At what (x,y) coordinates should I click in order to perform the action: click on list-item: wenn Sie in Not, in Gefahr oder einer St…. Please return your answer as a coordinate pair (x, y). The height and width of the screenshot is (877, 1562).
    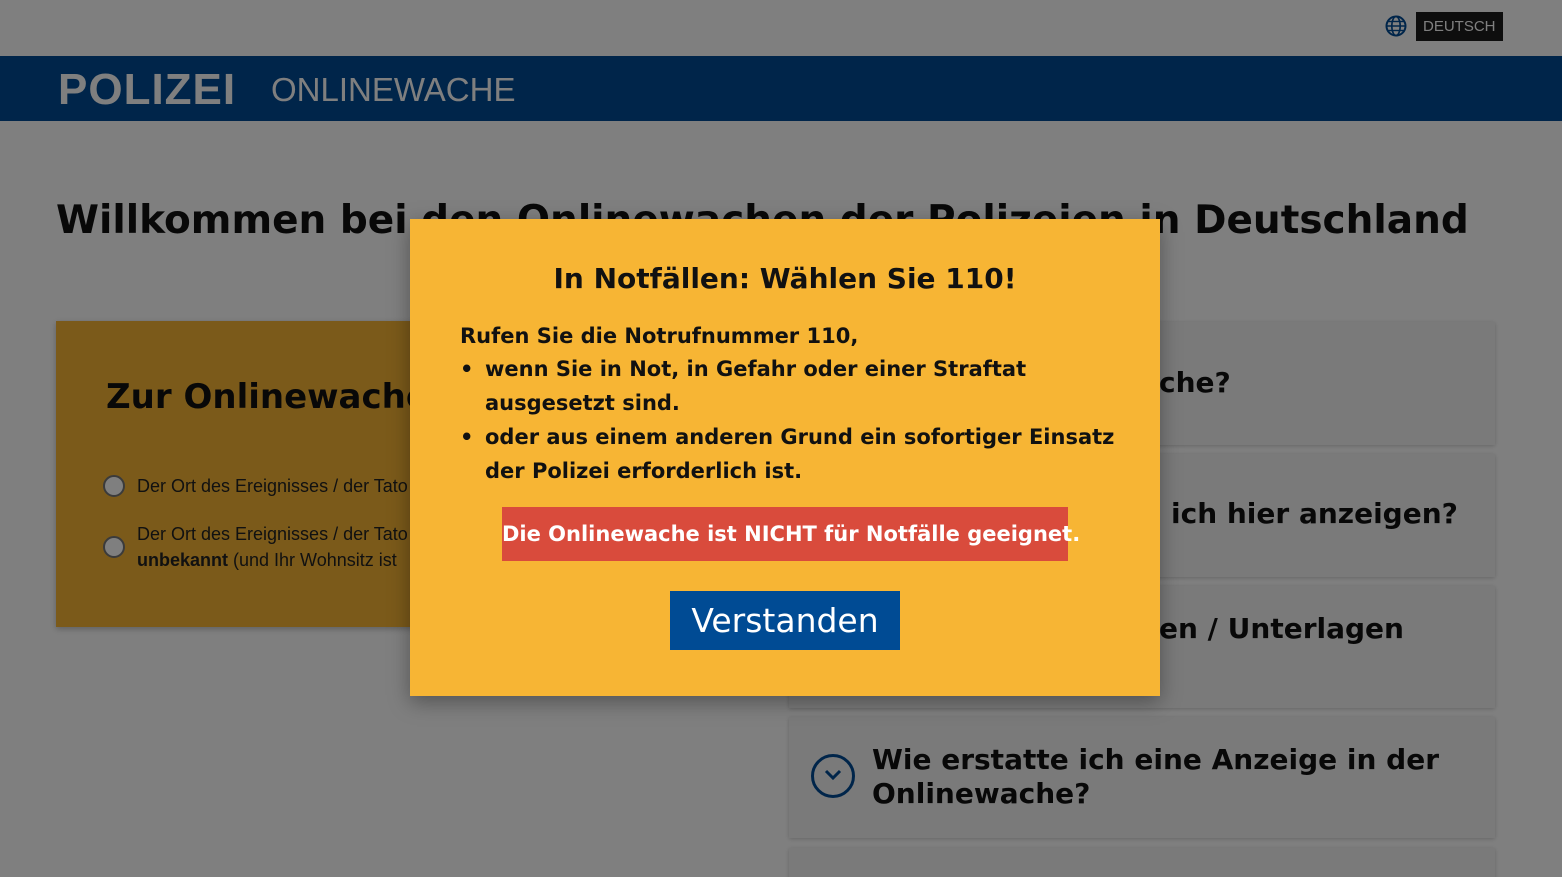
    Looking at the image, I should click on (790, 386).